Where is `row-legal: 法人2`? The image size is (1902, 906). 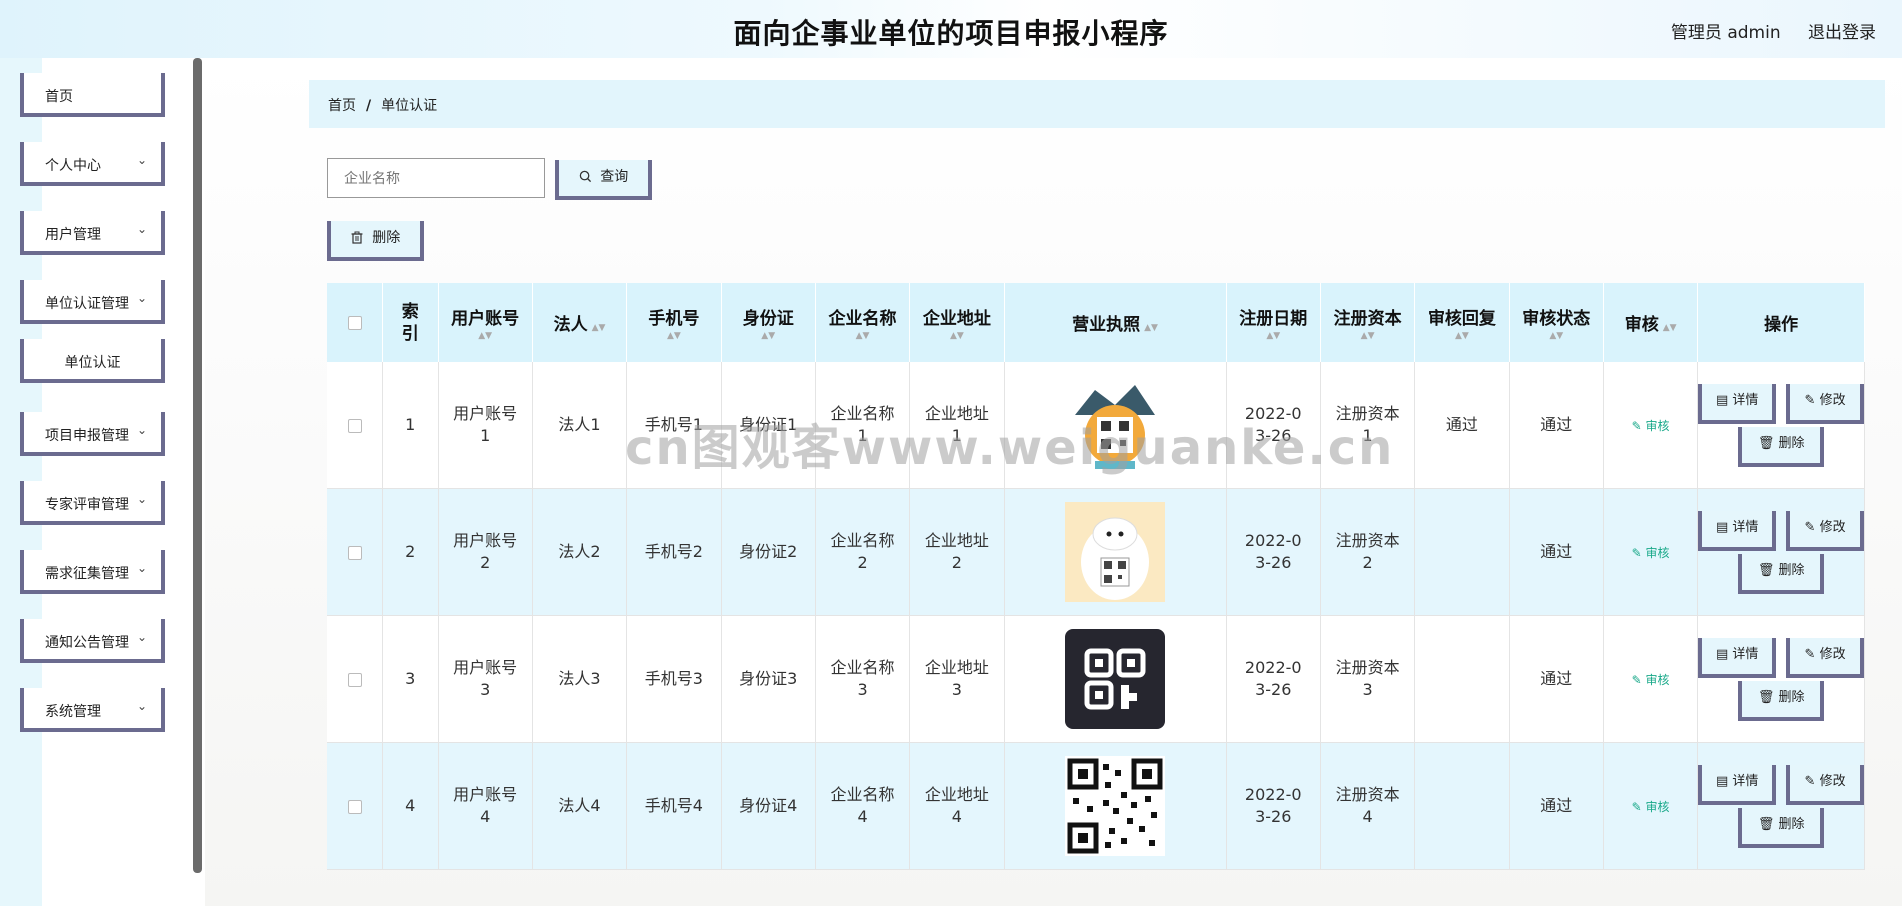 row-legal: 法人2 is located at coordinates (580, 552).